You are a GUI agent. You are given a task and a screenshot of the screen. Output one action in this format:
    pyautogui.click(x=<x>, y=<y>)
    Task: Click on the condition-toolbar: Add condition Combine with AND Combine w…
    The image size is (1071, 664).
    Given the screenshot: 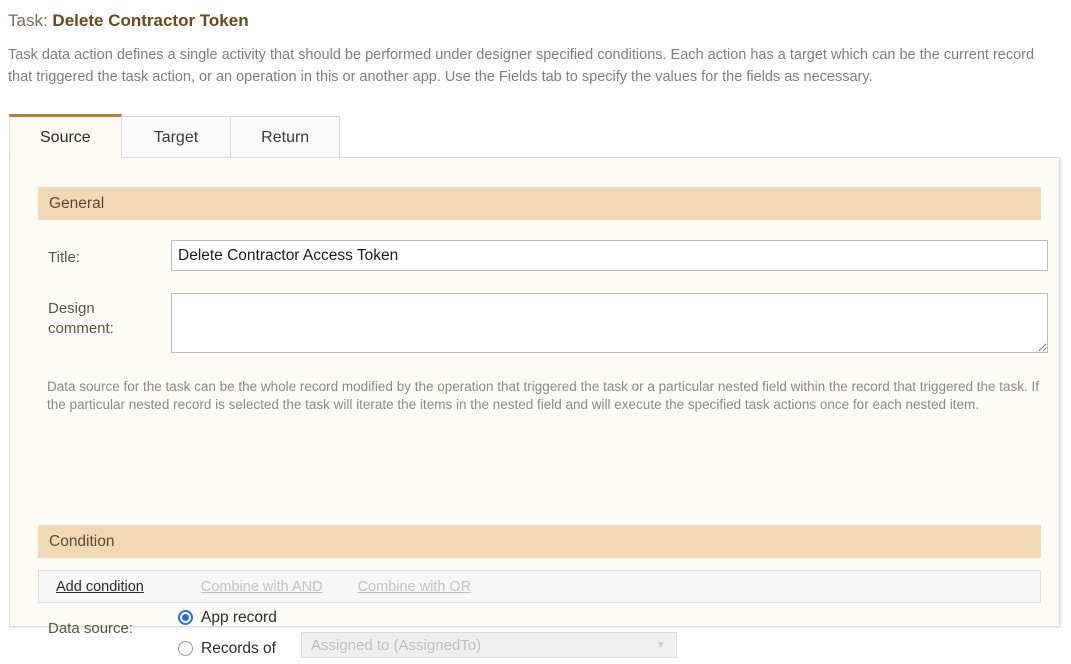 What is the action you would take?
    pyautogui.click(x=539, y=586)
    